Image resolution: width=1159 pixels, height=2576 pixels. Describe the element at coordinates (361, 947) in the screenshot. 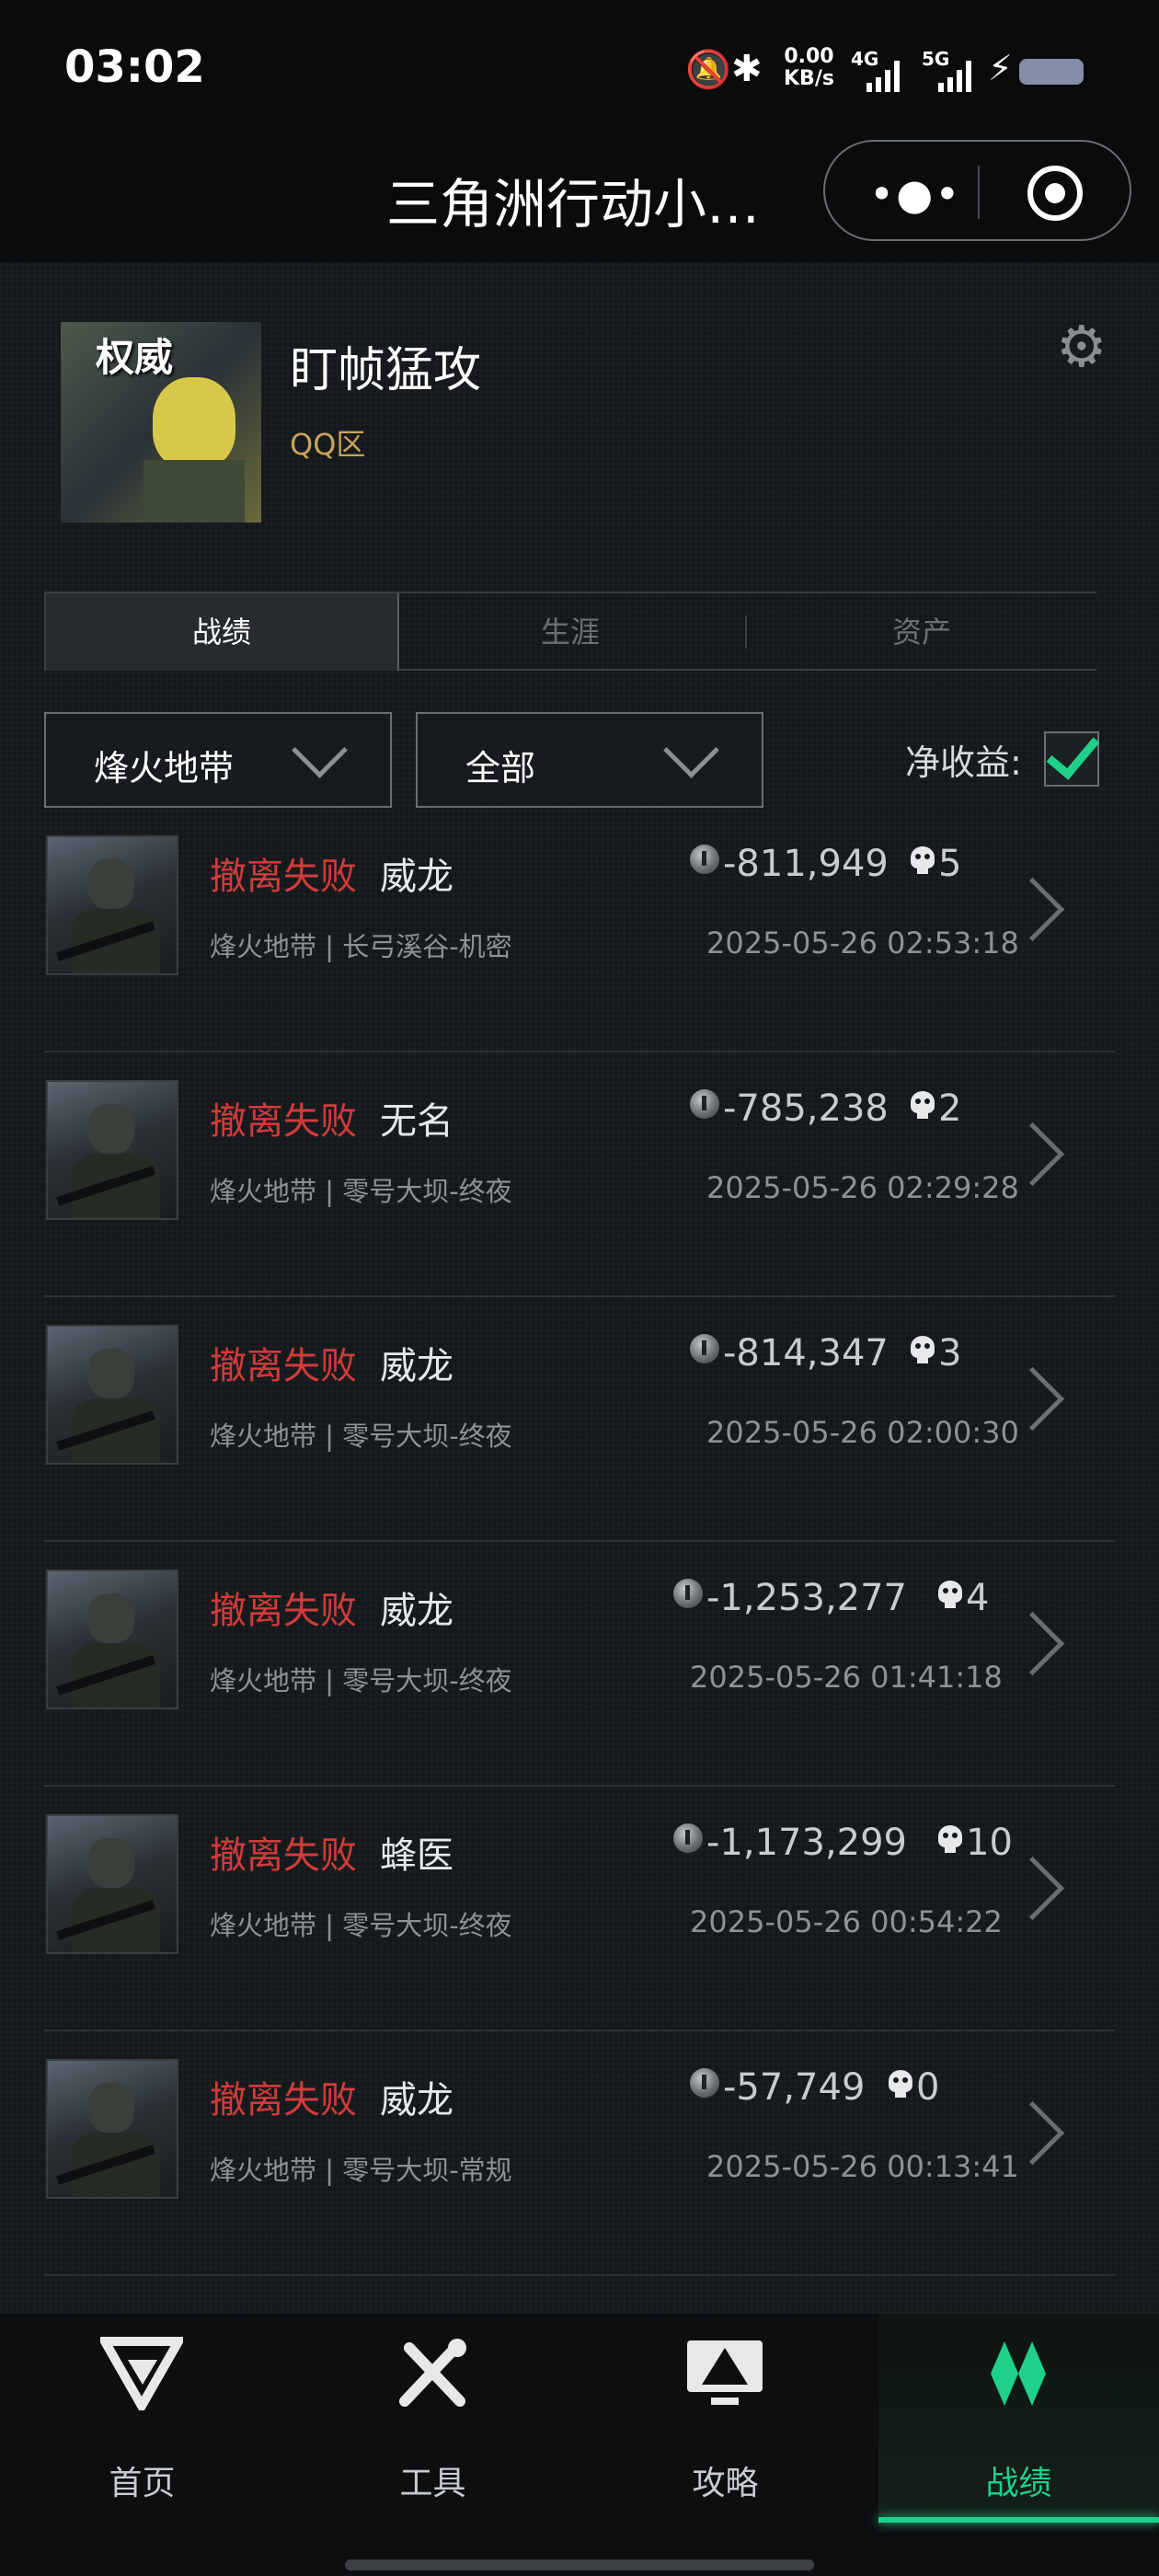

I see `map-info: 烽火地带 | 长弓溪谷-机密` at that location.